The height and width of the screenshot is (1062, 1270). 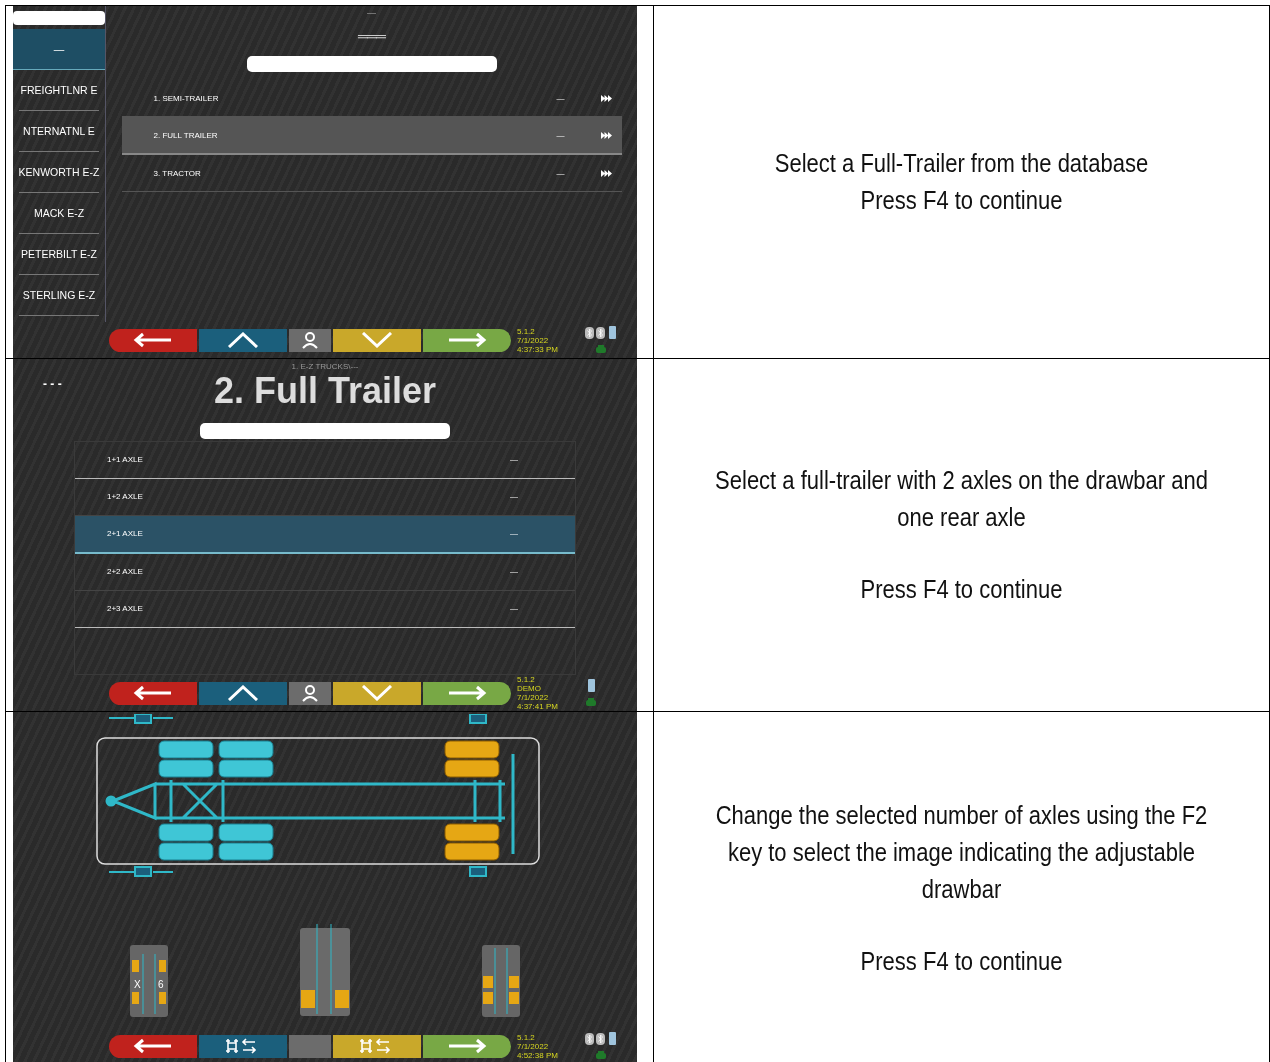 What do you see at coordinates (325, 497) in the screenshot?
I see `list-row: 1+2 AXLE —` at bounding box center [325, 497].